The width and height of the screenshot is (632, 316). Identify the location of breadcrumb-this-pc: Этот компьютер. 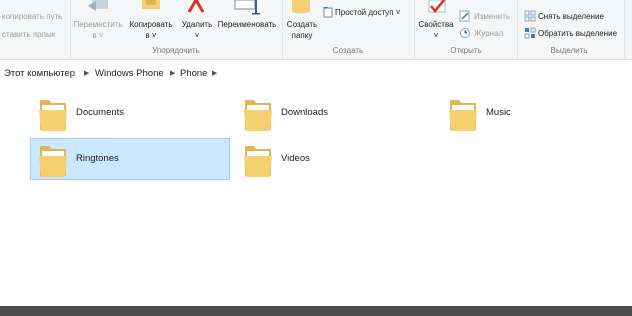
(39, 73).